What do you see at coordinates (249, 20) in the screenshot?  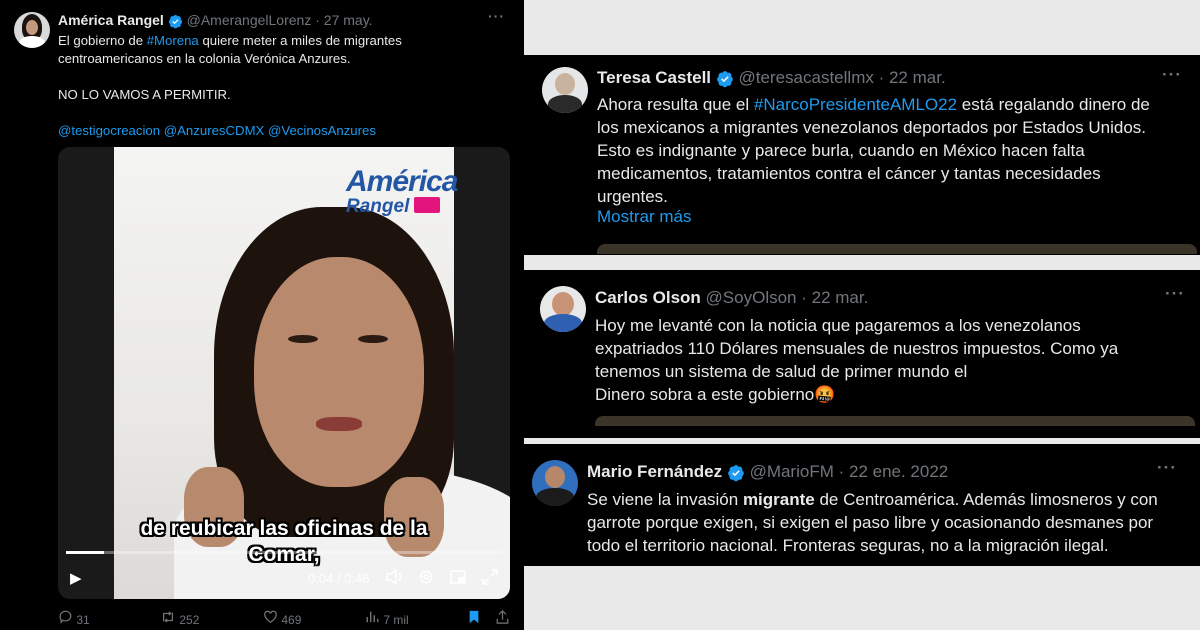 I see `author-handle: @AmerangelLorenz` at bounding box center [249, 20].